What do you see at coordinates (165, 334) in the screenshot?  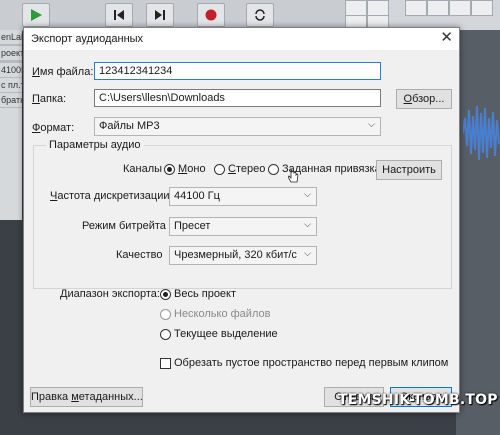 I see `current-selection-radio` at bounding box center [165, 334].